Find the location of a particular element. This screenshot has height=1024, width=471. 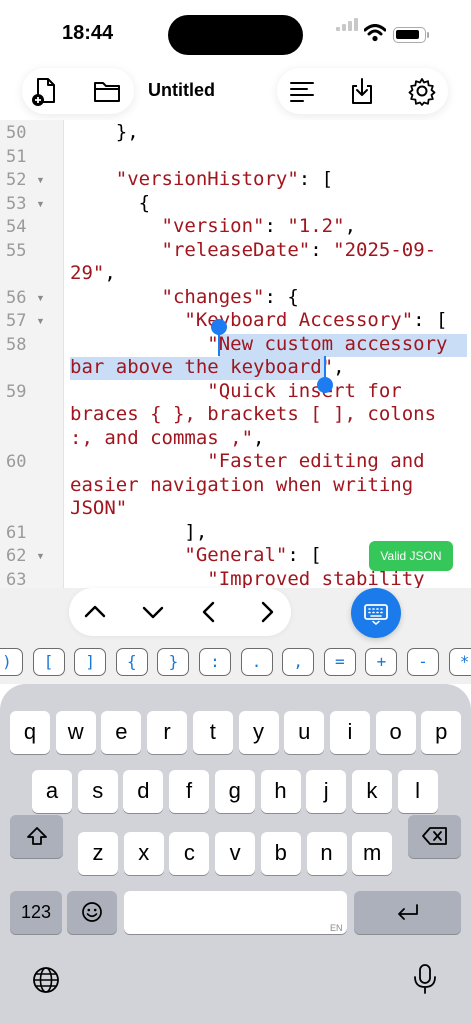

insert-key: * is located at coordinates (459, 662).